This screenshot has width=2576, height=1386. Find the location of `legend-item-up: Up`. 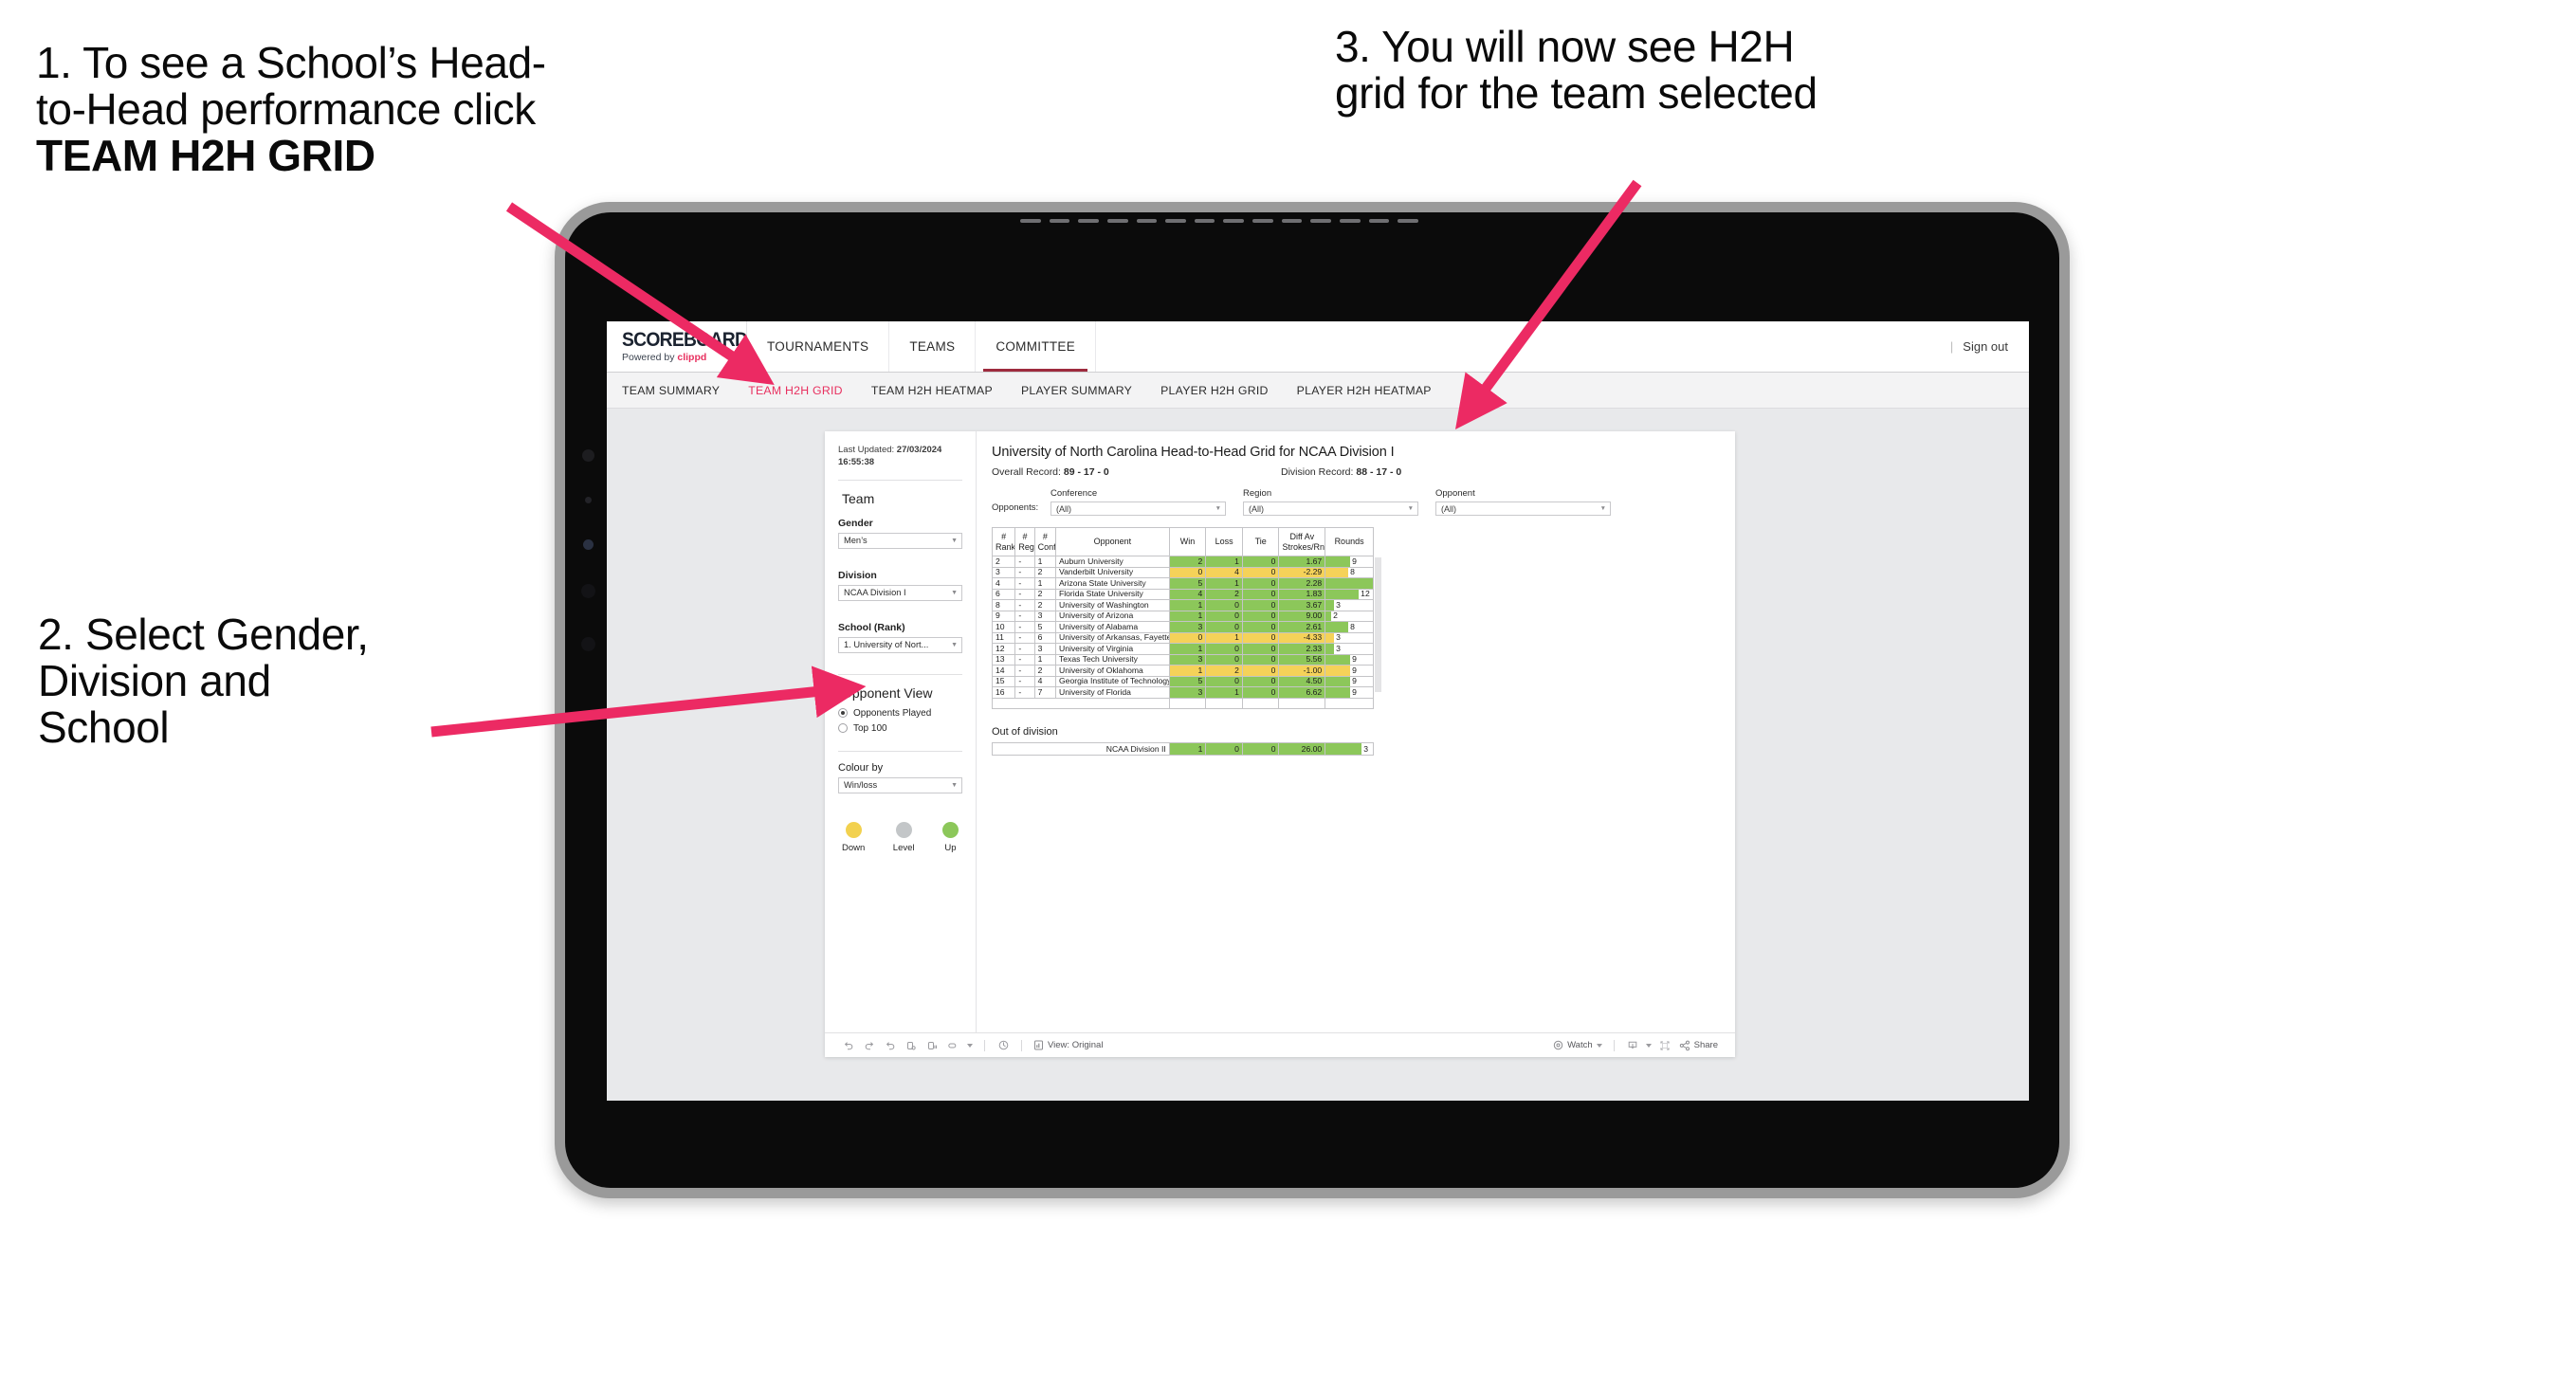

legend-item-up: Up is located at coordinates (950, 837).